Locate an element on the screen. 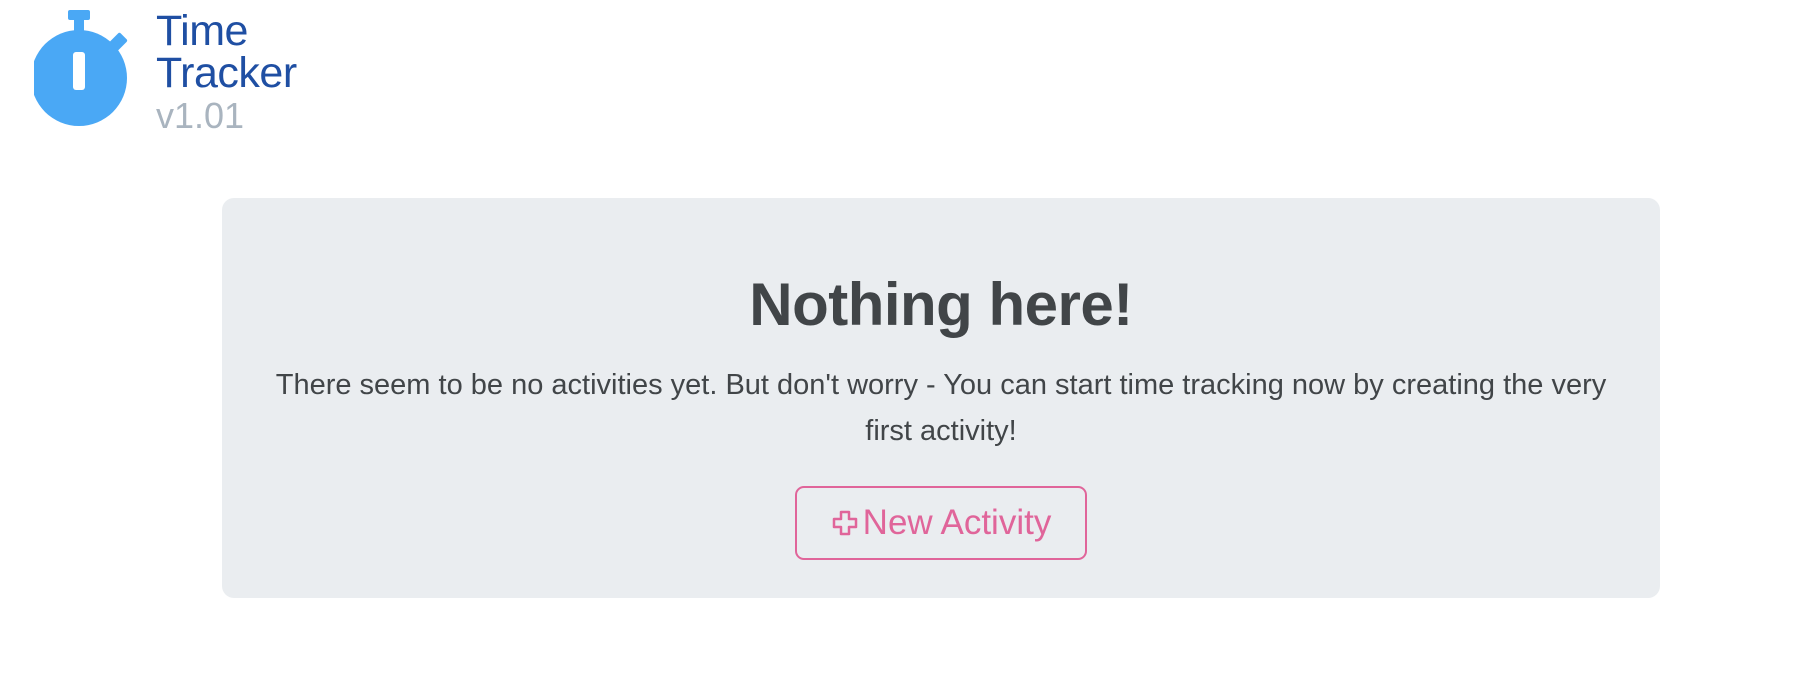  plus-icon is located at coordinates (844, 523).